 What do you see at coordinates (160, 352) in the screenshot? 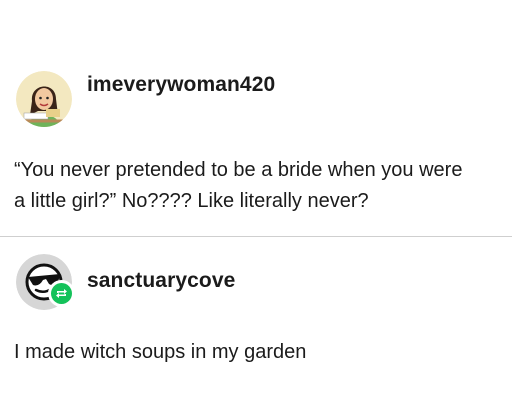
I see `post-text-line: I made witch soups in my garden` at bounding box center [160, 352].